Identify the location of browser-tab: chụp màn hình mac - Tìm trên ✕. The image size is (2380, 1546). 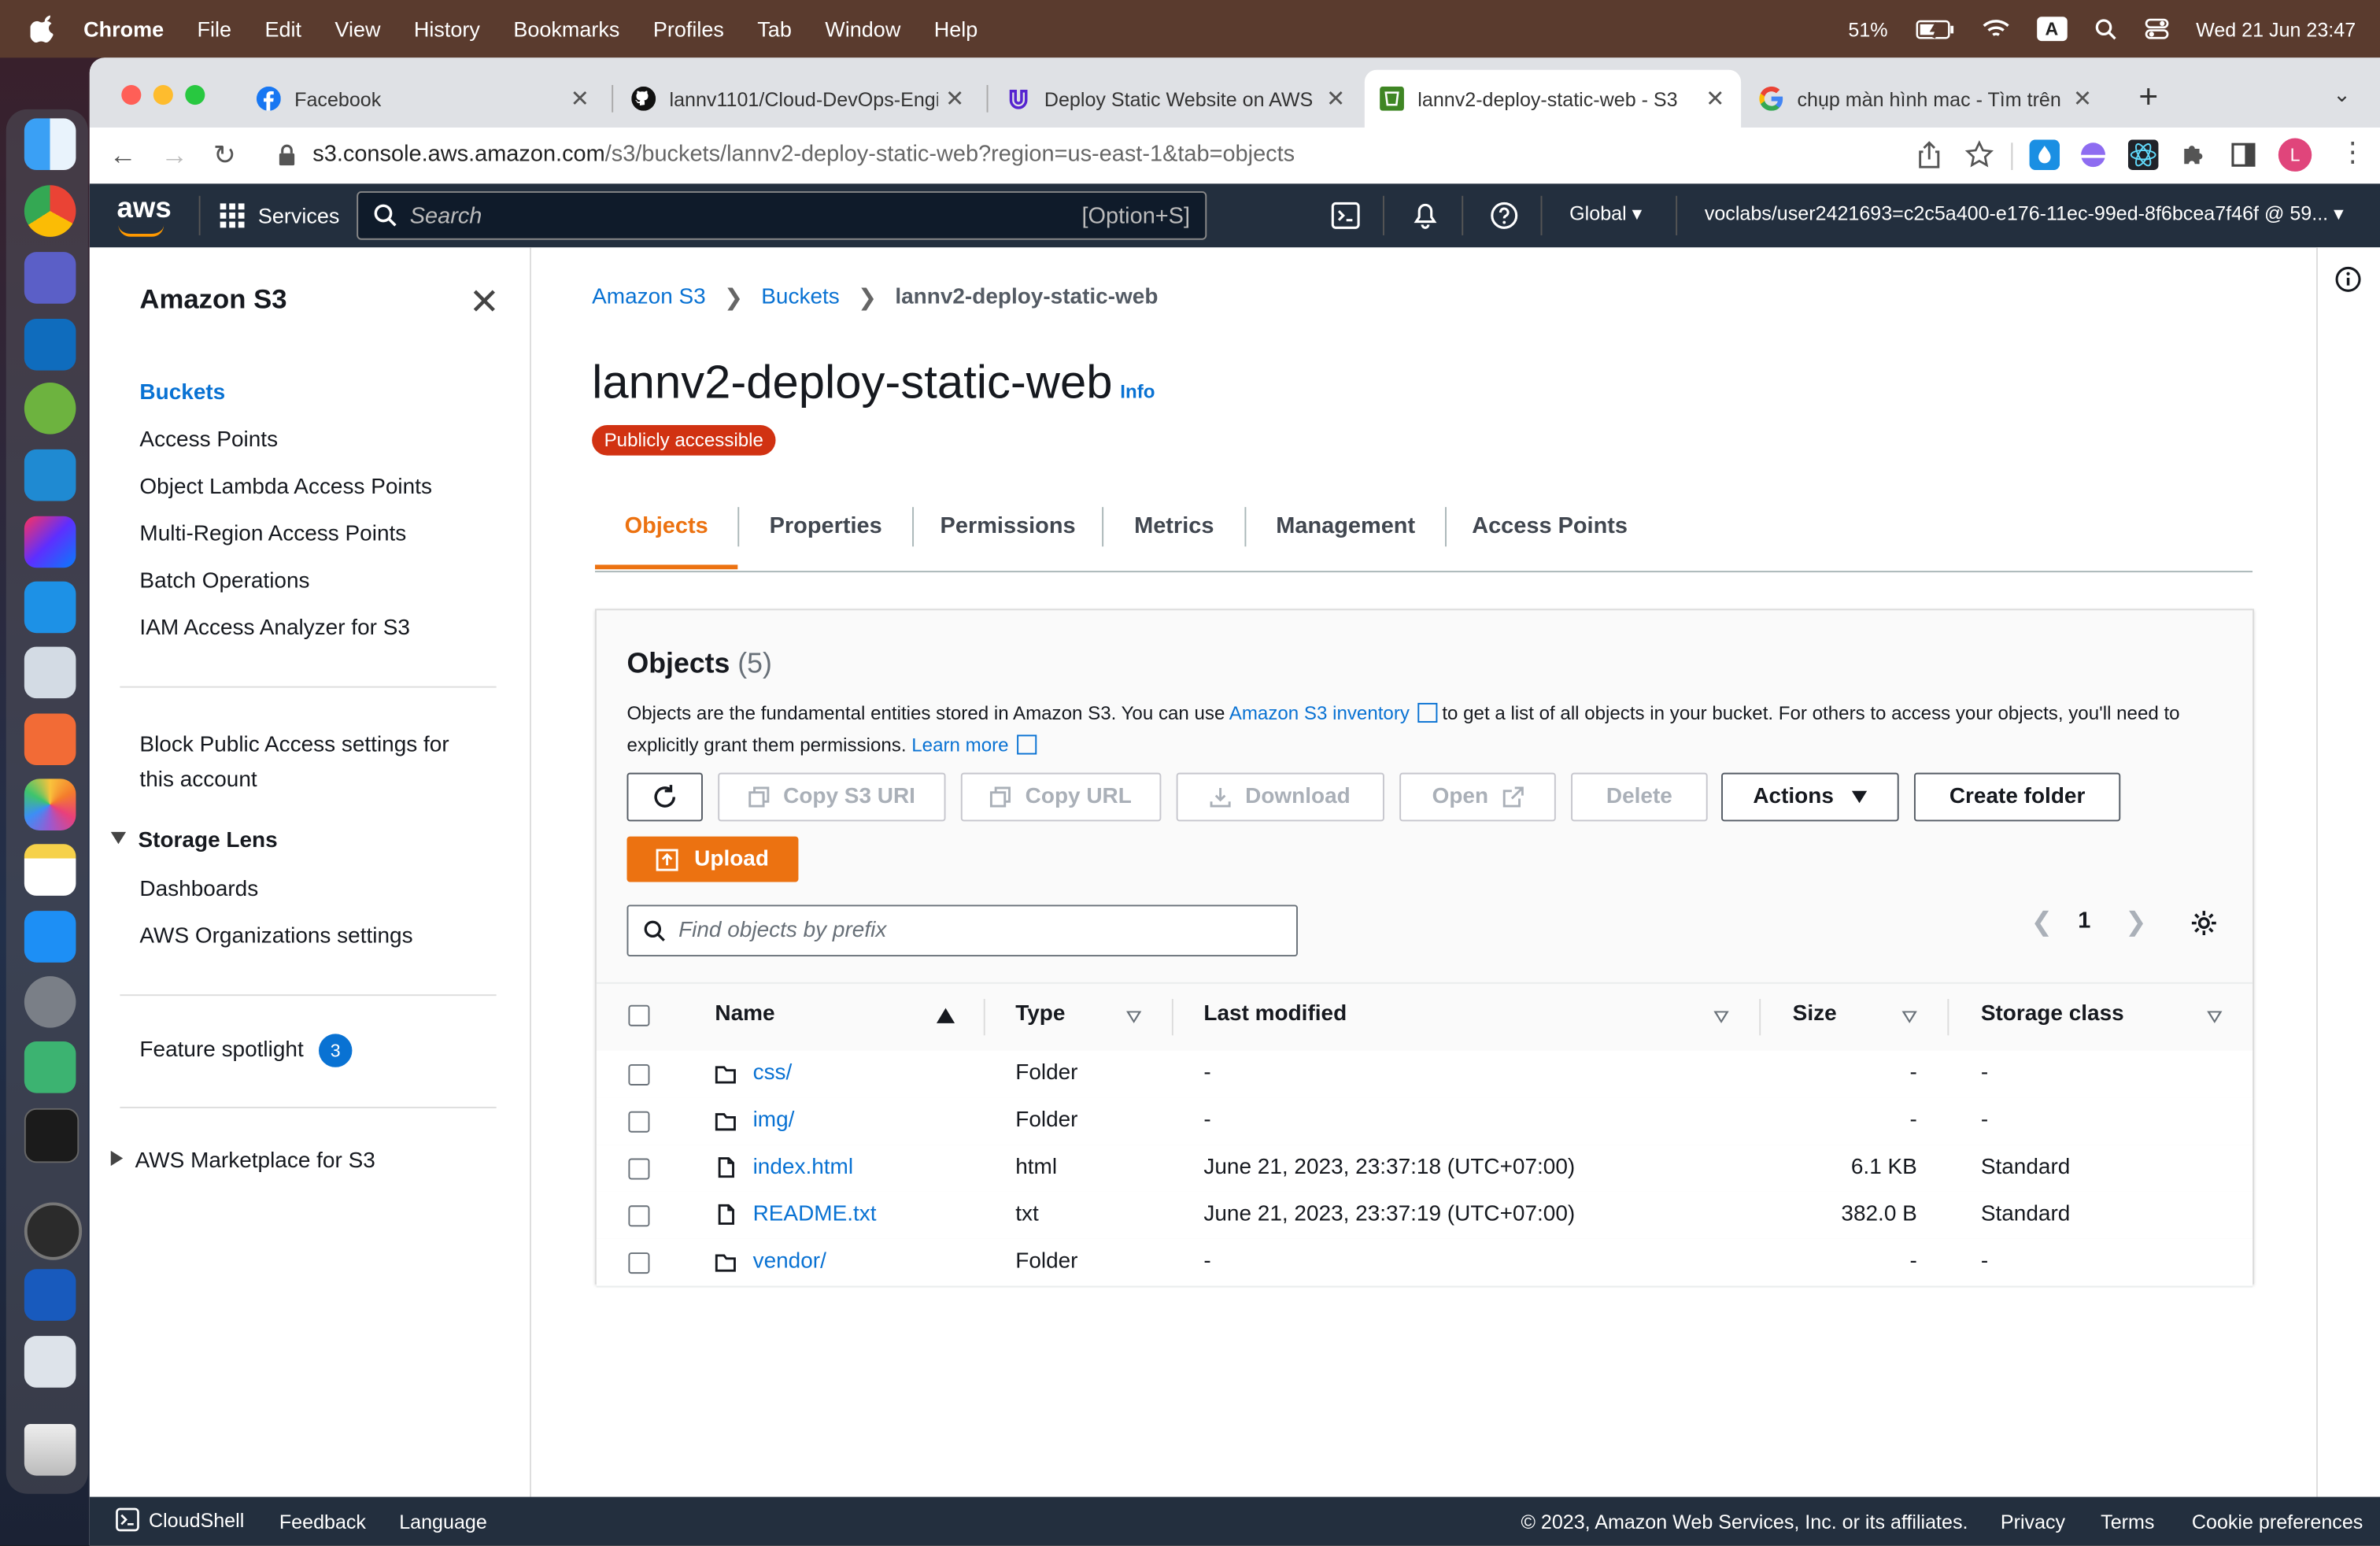
(1926, 99).